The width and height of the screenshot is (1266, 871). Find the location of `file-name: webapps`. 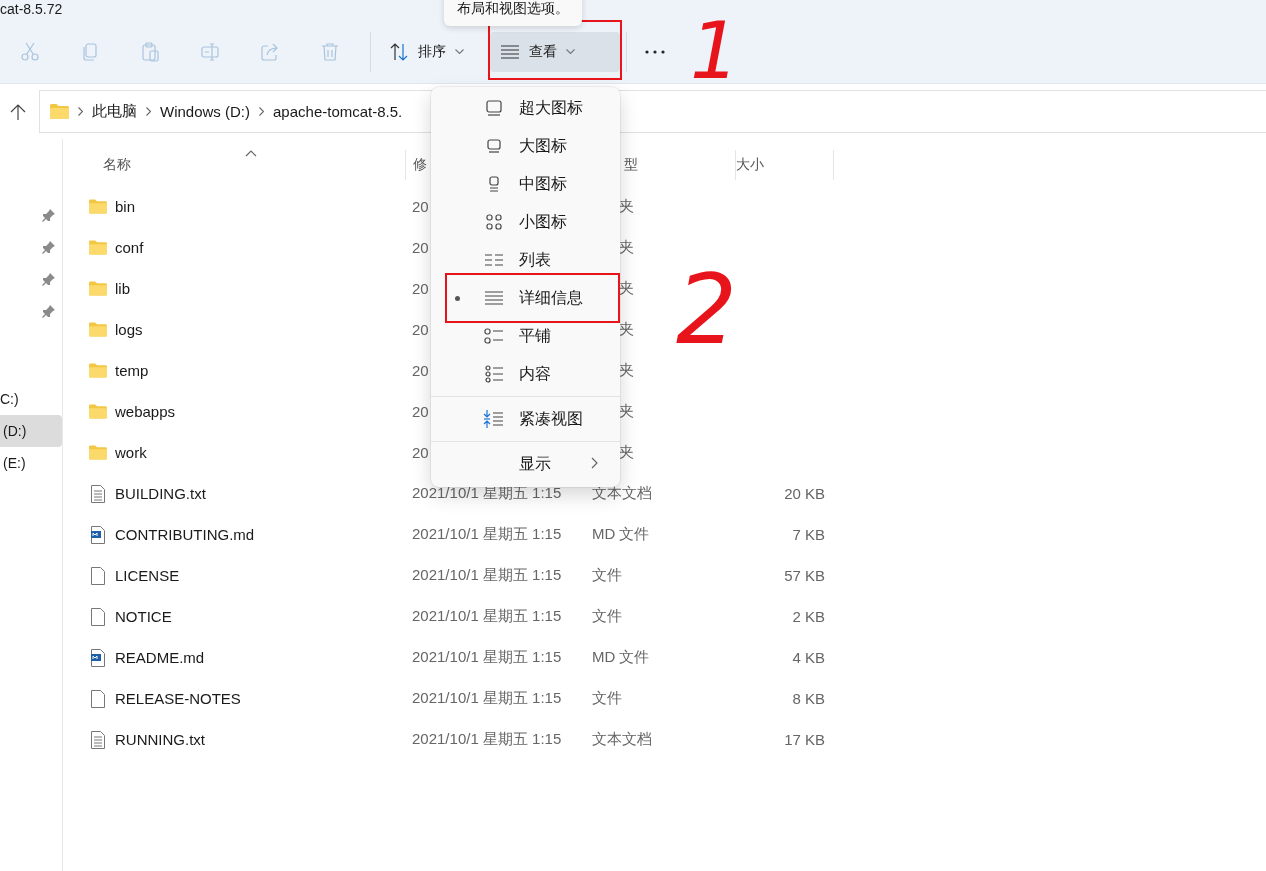

file-name: webapps is located at coordinates (145, 411).